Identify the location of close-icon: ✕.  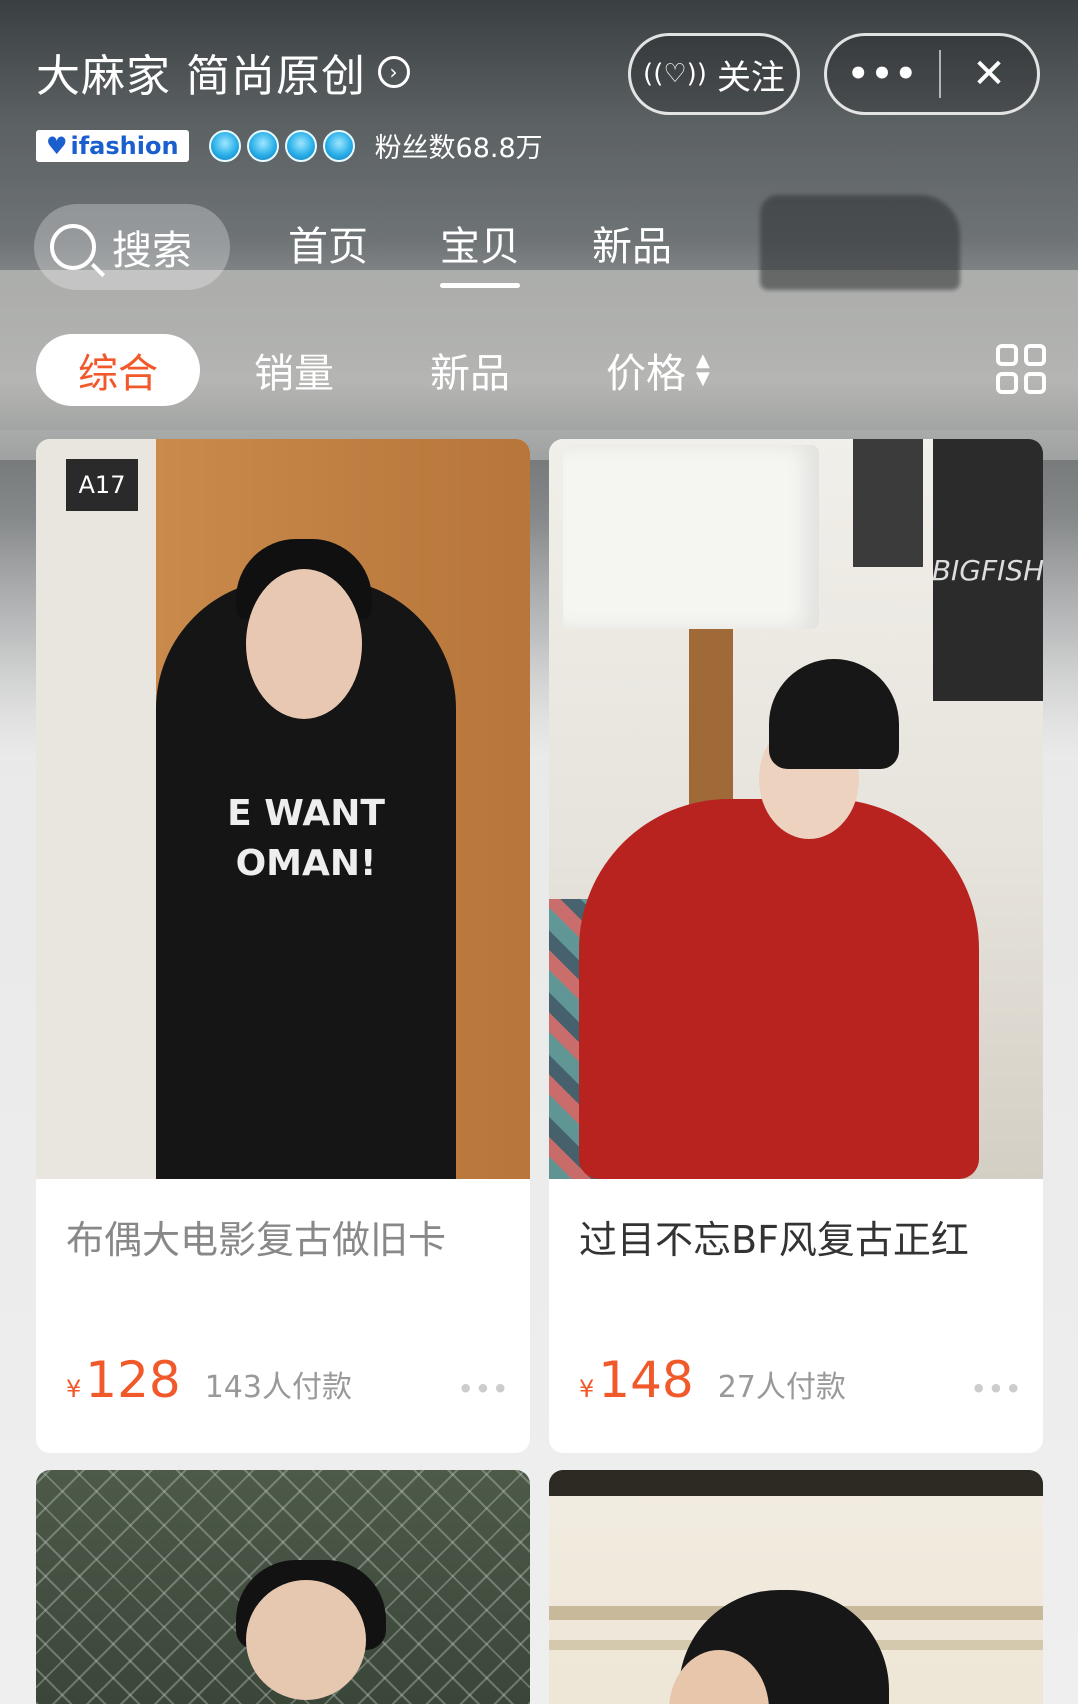
(989, 74).